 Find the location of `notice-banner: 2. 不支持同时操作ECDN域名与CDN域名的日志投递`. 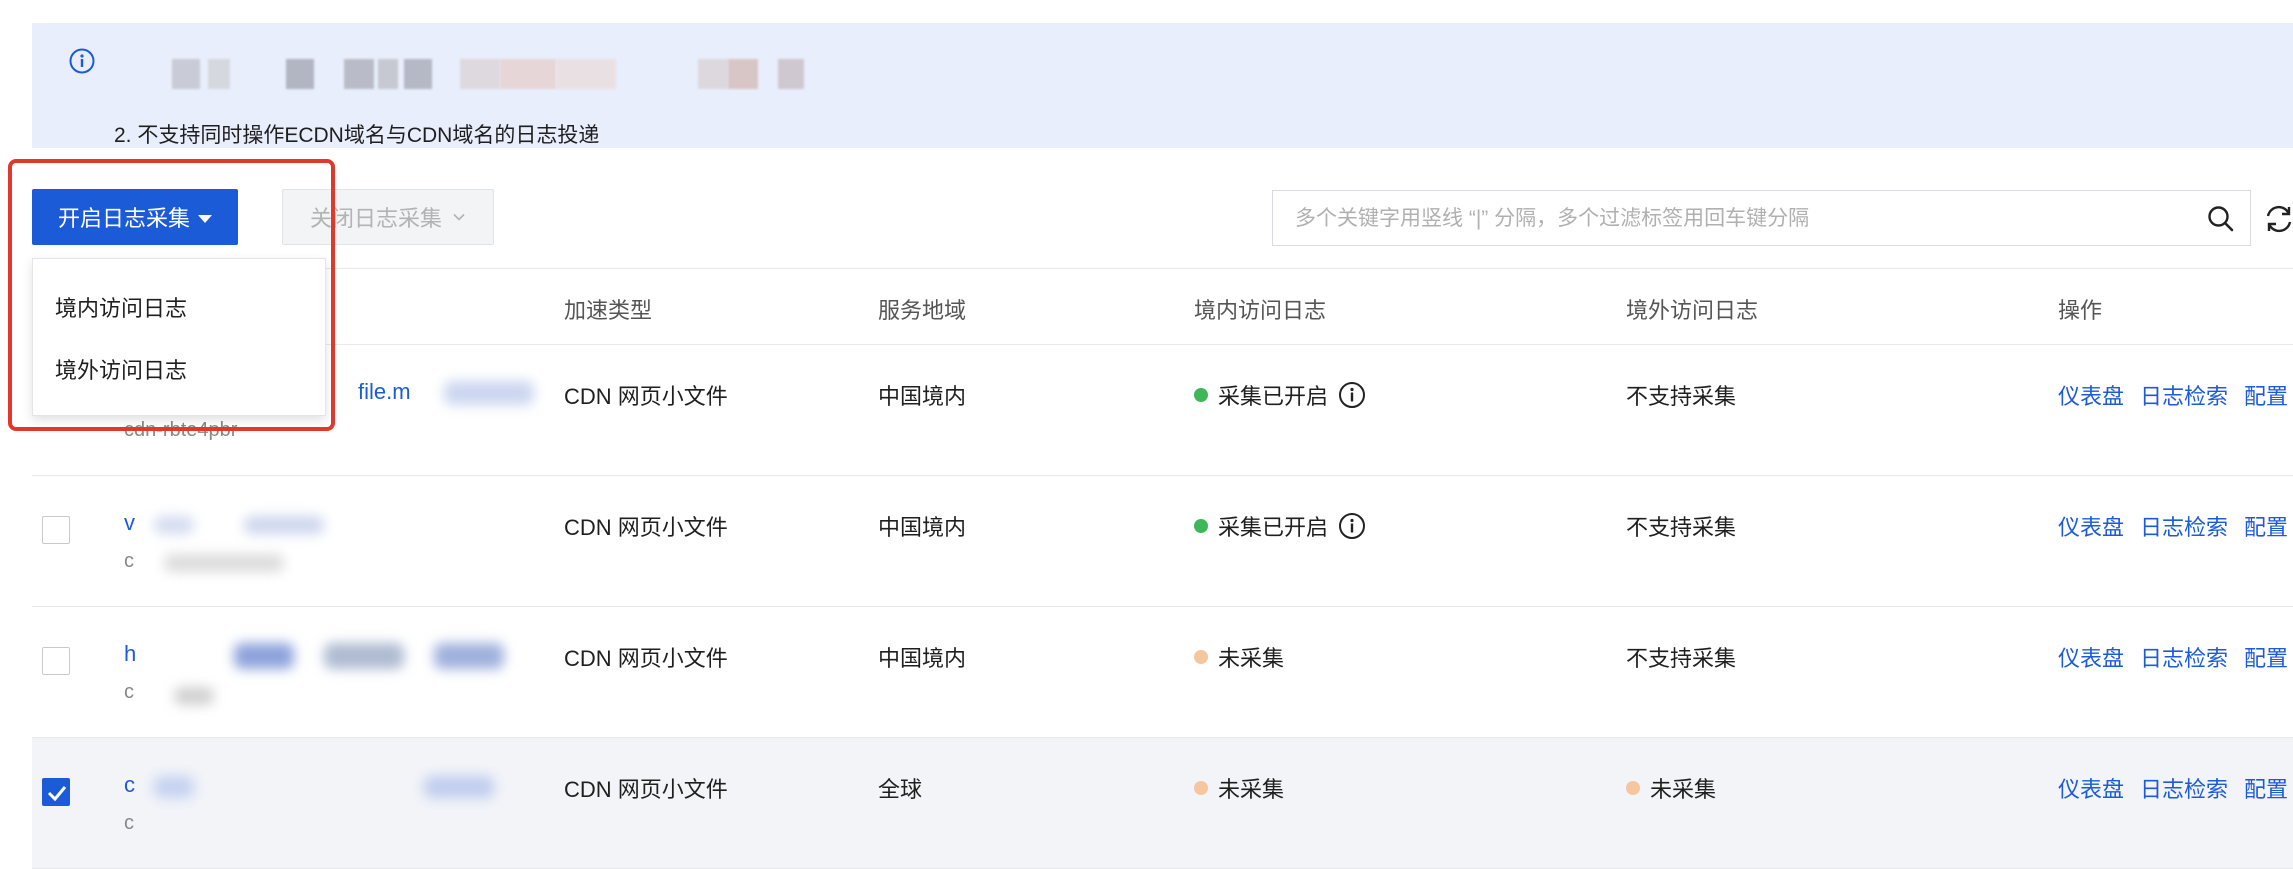

notice-banner: 2. 不支持同时操作ECDN域名与CDN域名的日志投递 is located at coordinates (1162, 85).